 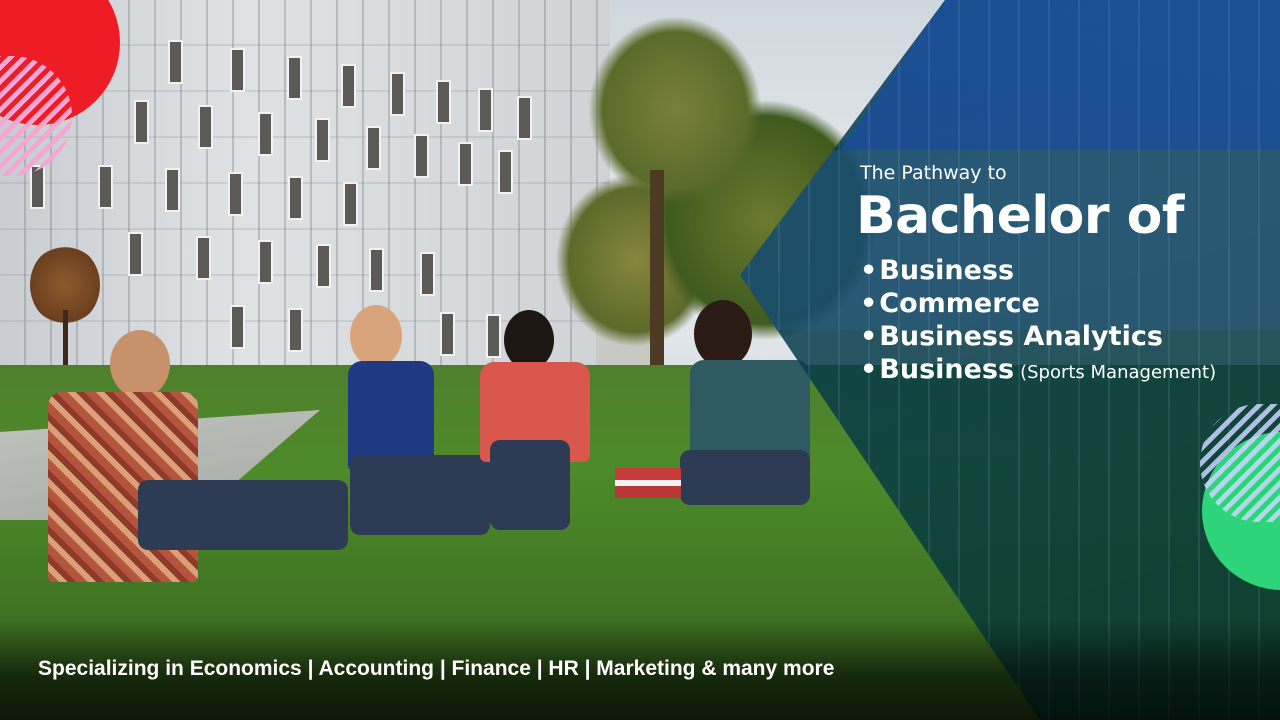 I want to click on course-item: •Business, so click(x=1038, y=270).